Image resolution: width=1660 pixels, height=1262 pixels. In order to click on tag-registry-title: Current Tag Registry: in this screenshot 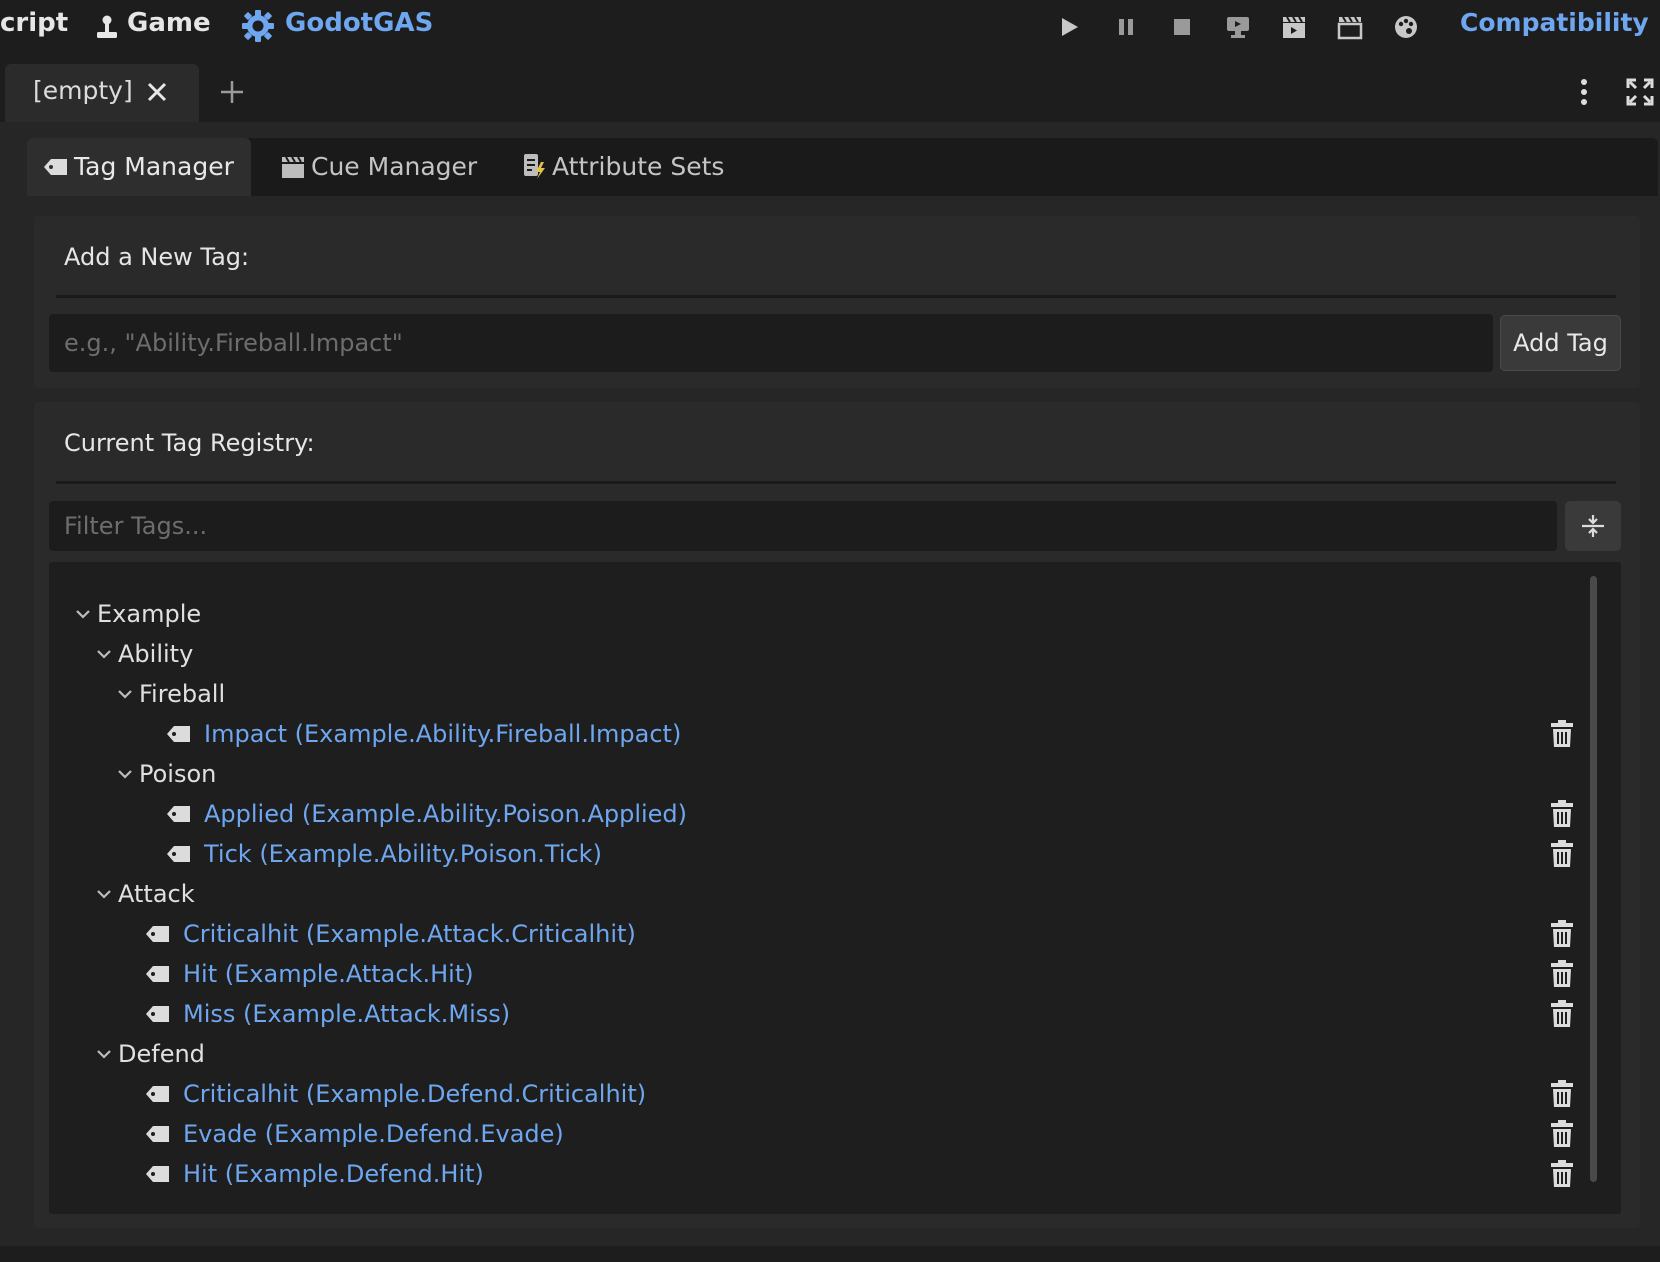, I will do `click(189, 443)`.